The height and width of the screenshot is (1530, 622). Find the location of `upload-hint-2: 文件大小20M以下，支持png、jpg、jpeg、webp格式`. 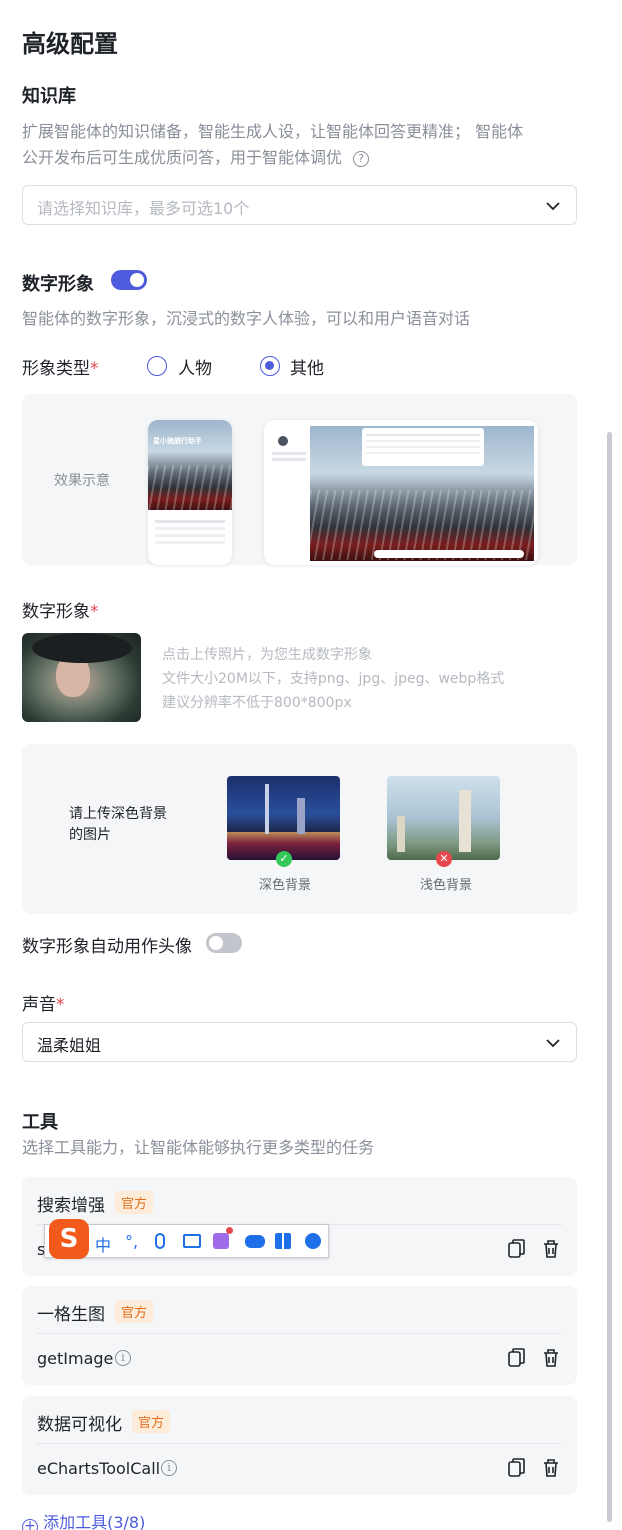

upload-hint-2: 文件大小20M以下，支持png、jpg、jpeg、webp格式 is located at coordinates (333, 679).